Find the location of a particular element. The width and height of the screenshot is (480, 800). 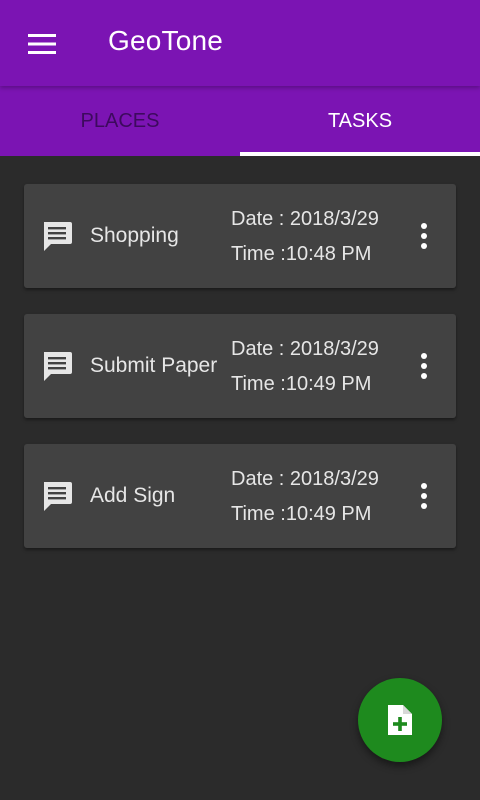

add-file-icon is located at coordinates (400, 720).